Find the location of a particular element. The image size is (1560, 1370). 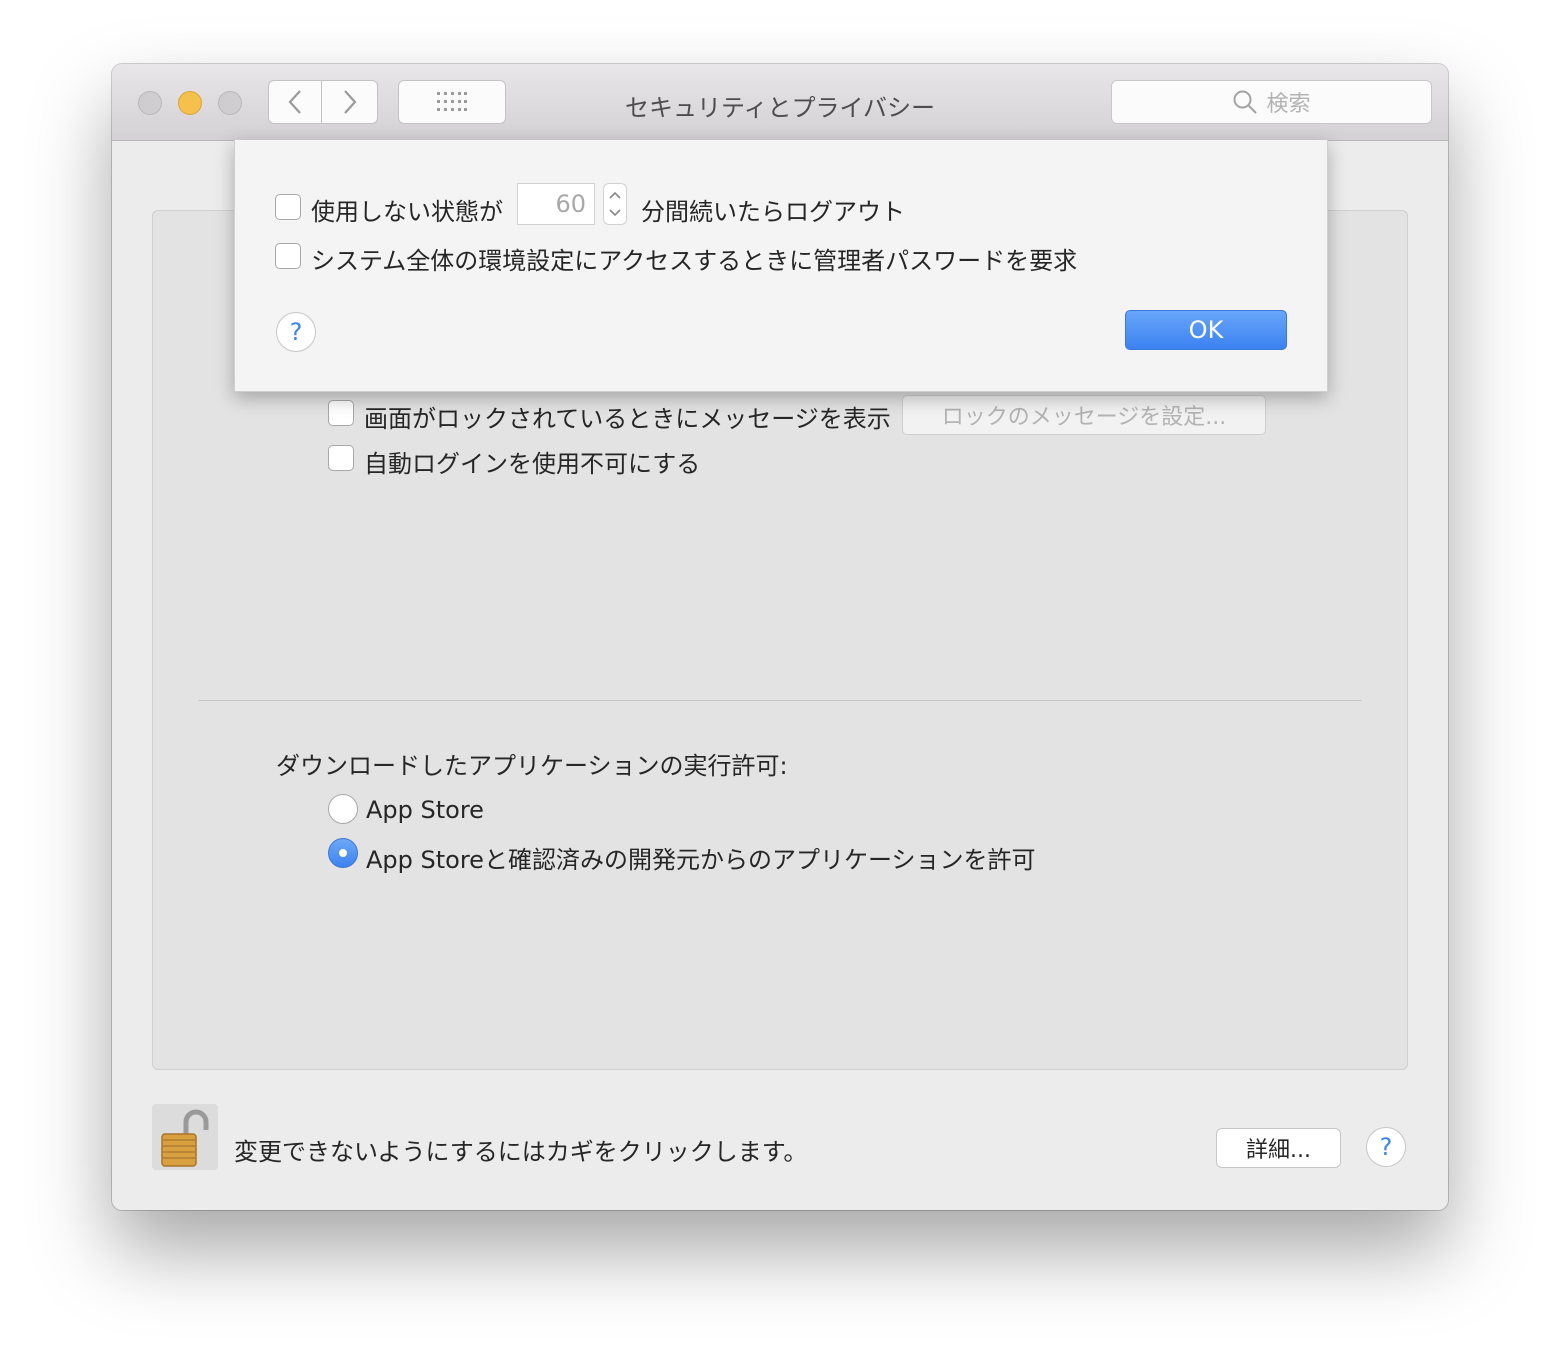

disable-autologin-label: 自動ログインを使用不可にする is located at coordinates (532, 464).